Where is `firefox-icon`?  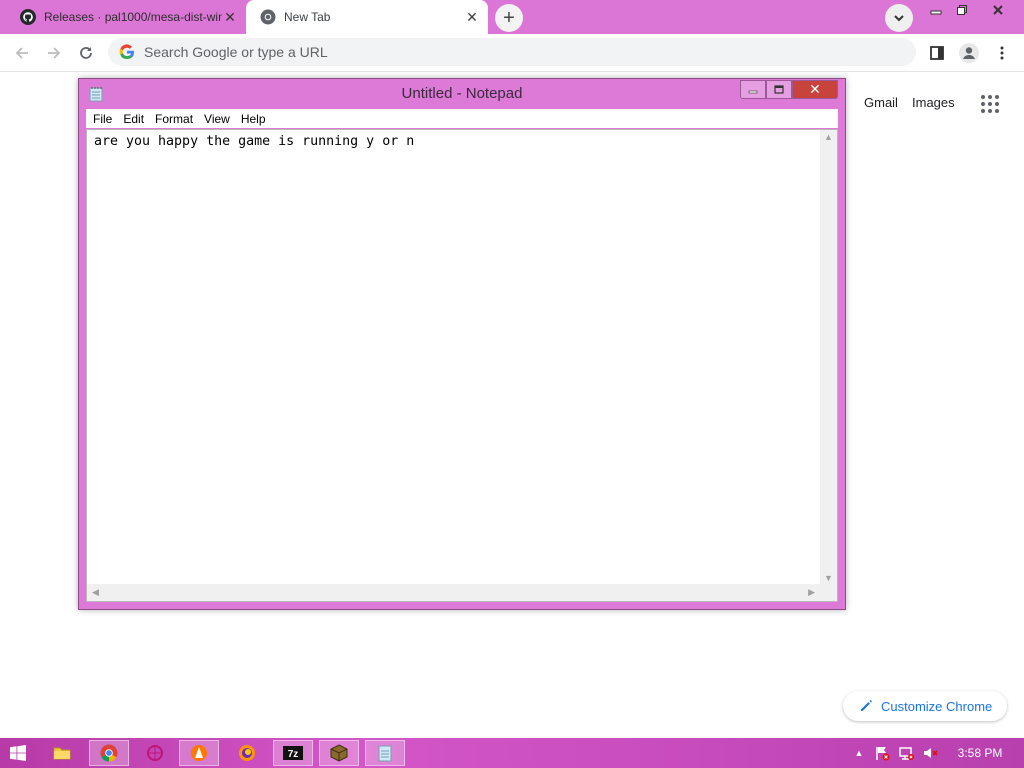
firefox-icon is located at coordinates (247, 753).